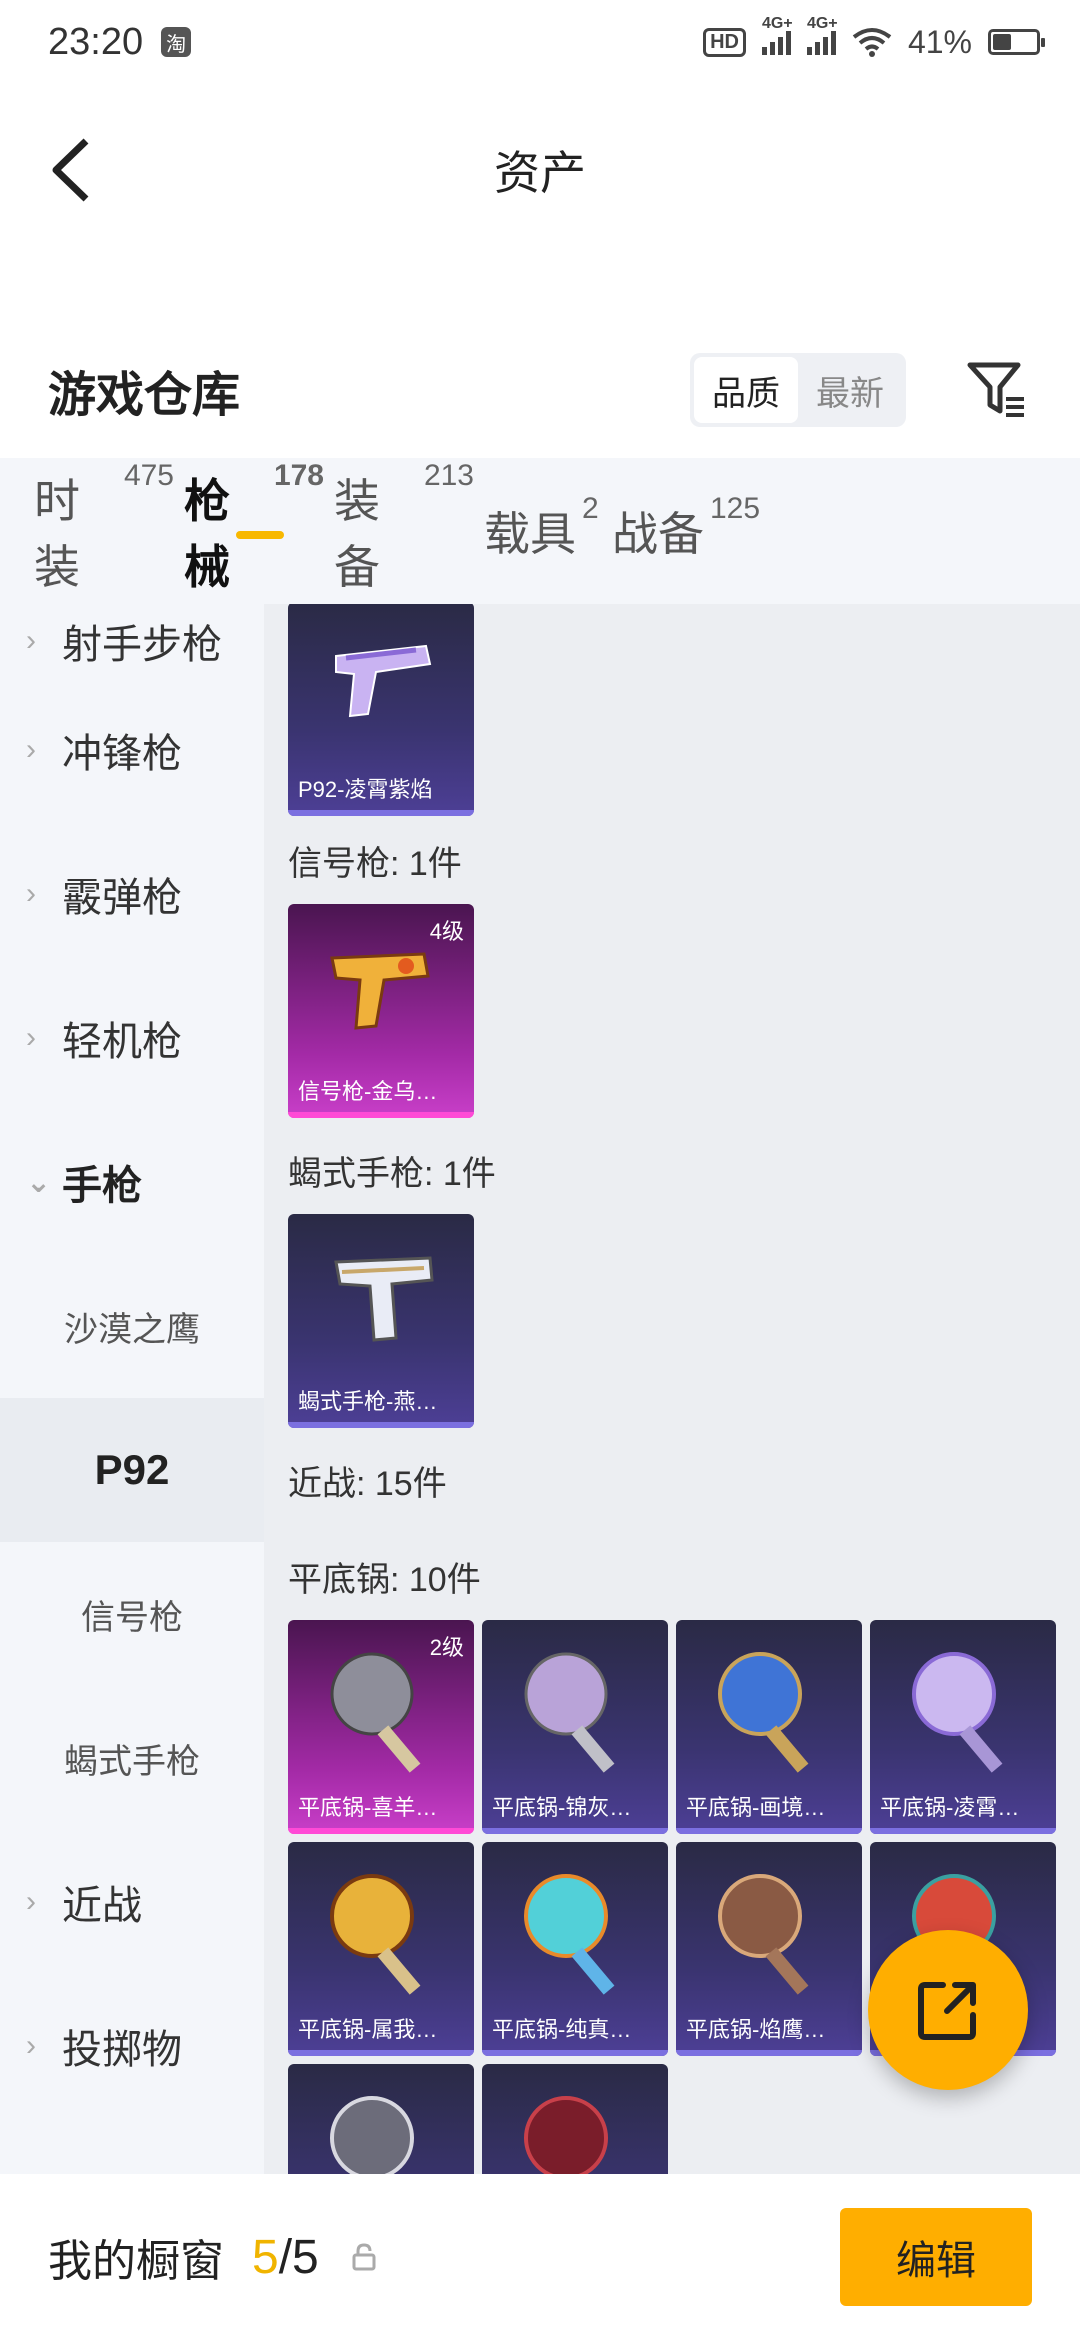  I want to click on network-type-1: 4G+, so click(777, 23).